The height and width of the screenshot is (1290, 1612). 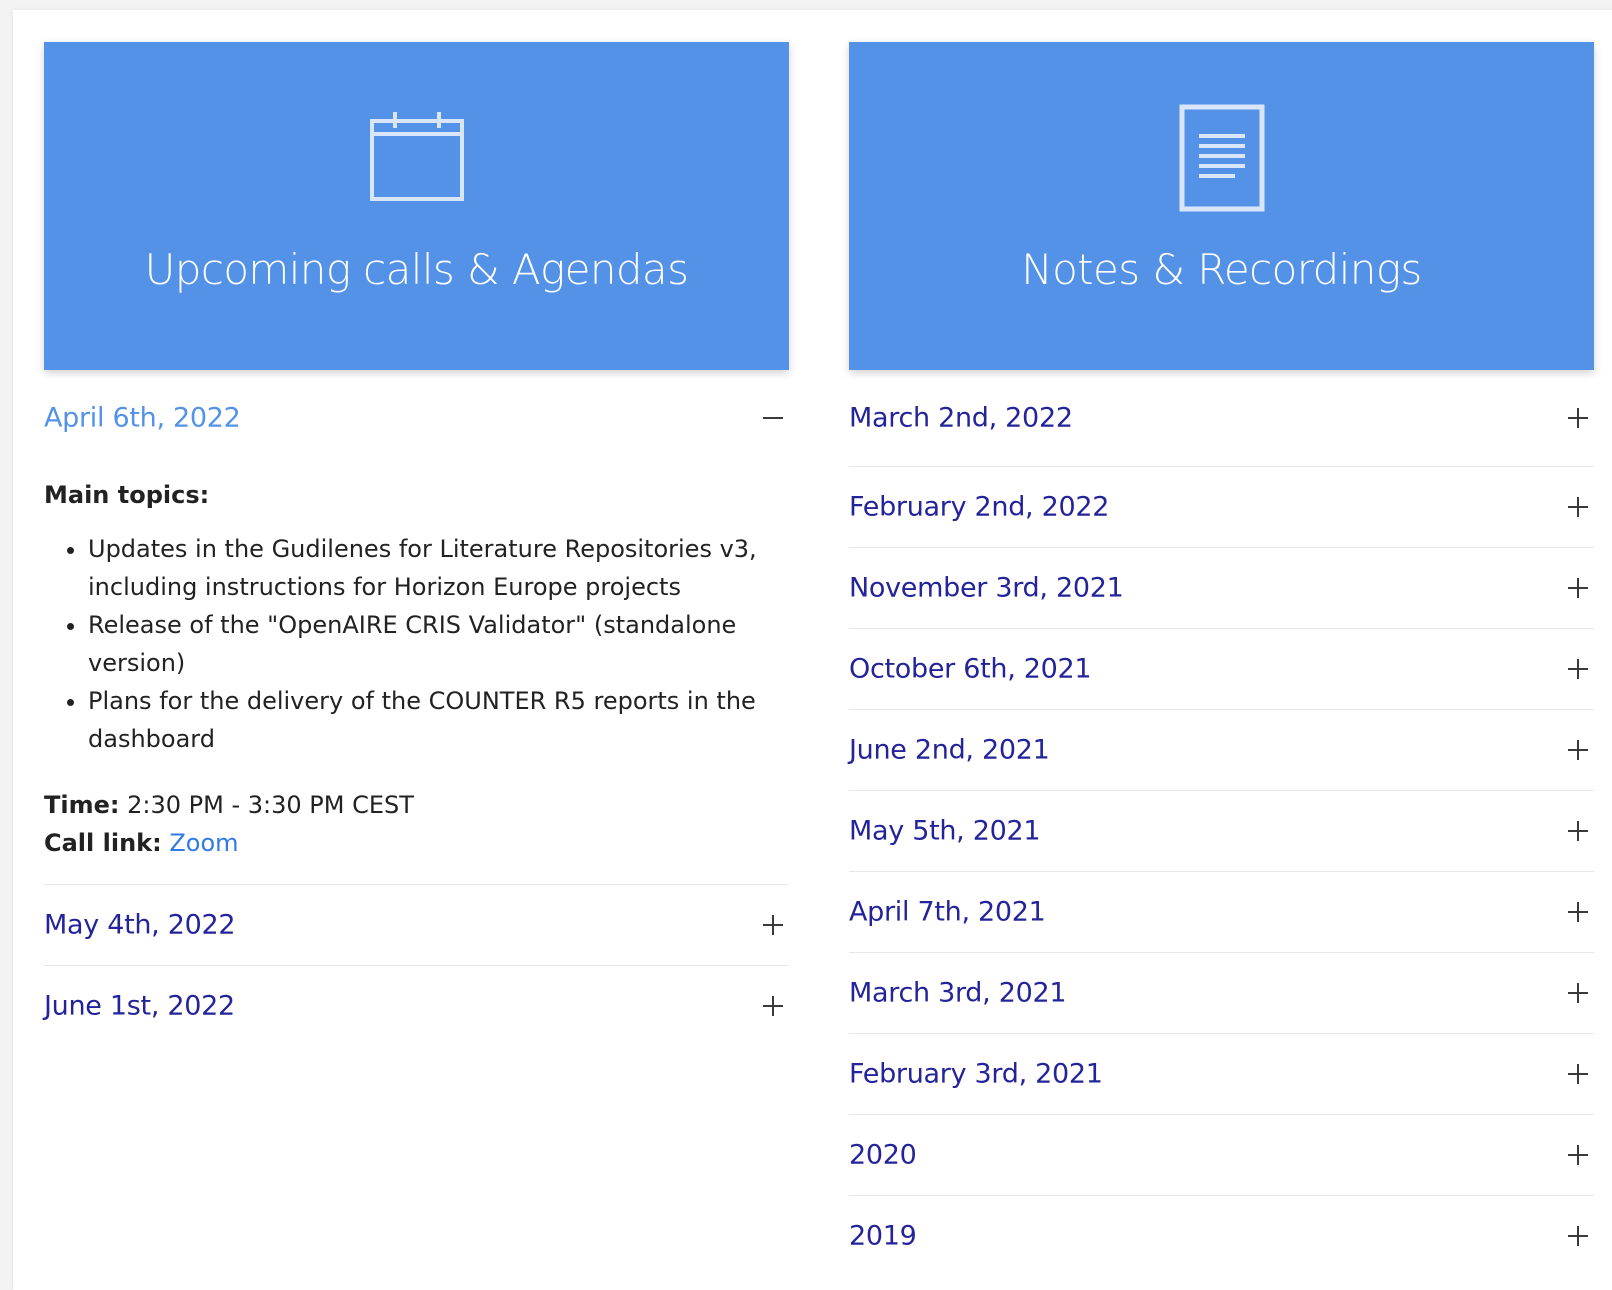 I want to click on accordion-header-notes-5: May 5th, 2021, so click(x=1221, y=831).